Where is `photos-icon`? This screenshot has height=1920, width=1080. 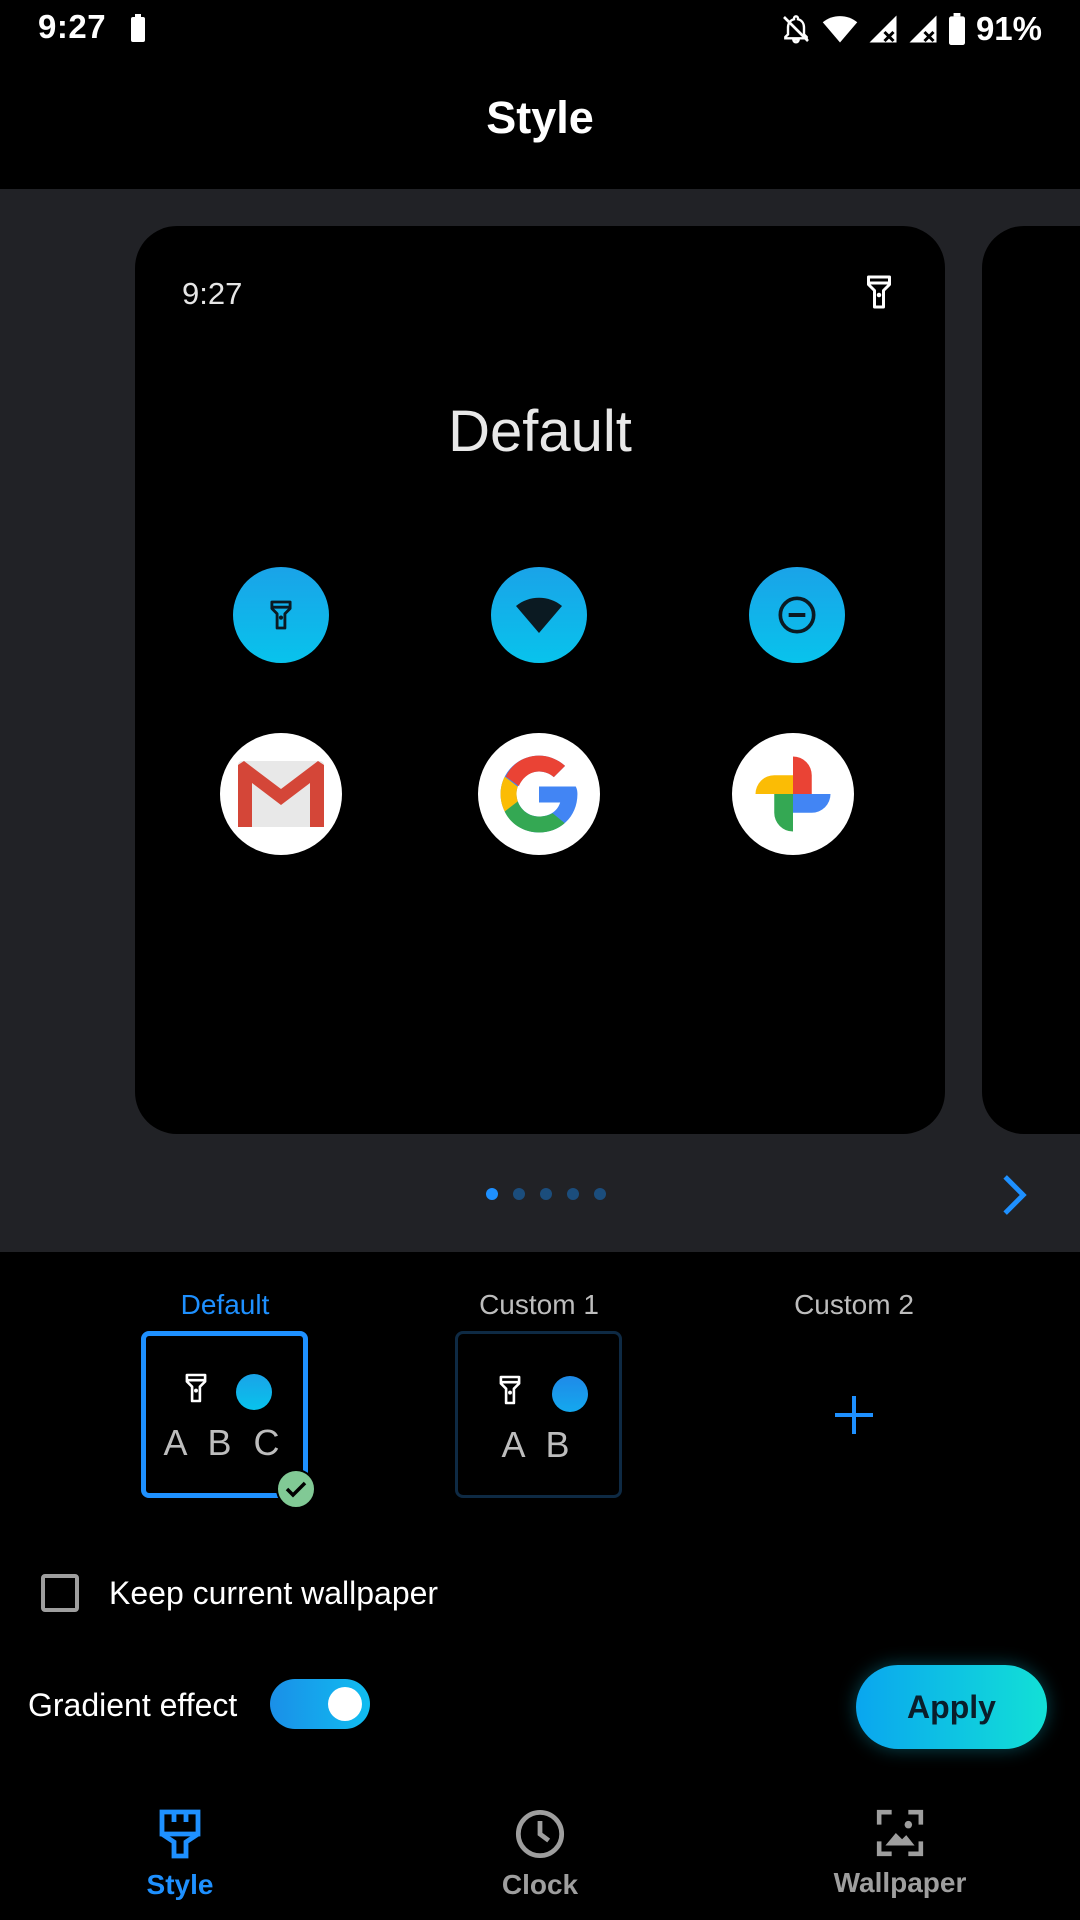 photos-icon is located at coordinates (793, 794).